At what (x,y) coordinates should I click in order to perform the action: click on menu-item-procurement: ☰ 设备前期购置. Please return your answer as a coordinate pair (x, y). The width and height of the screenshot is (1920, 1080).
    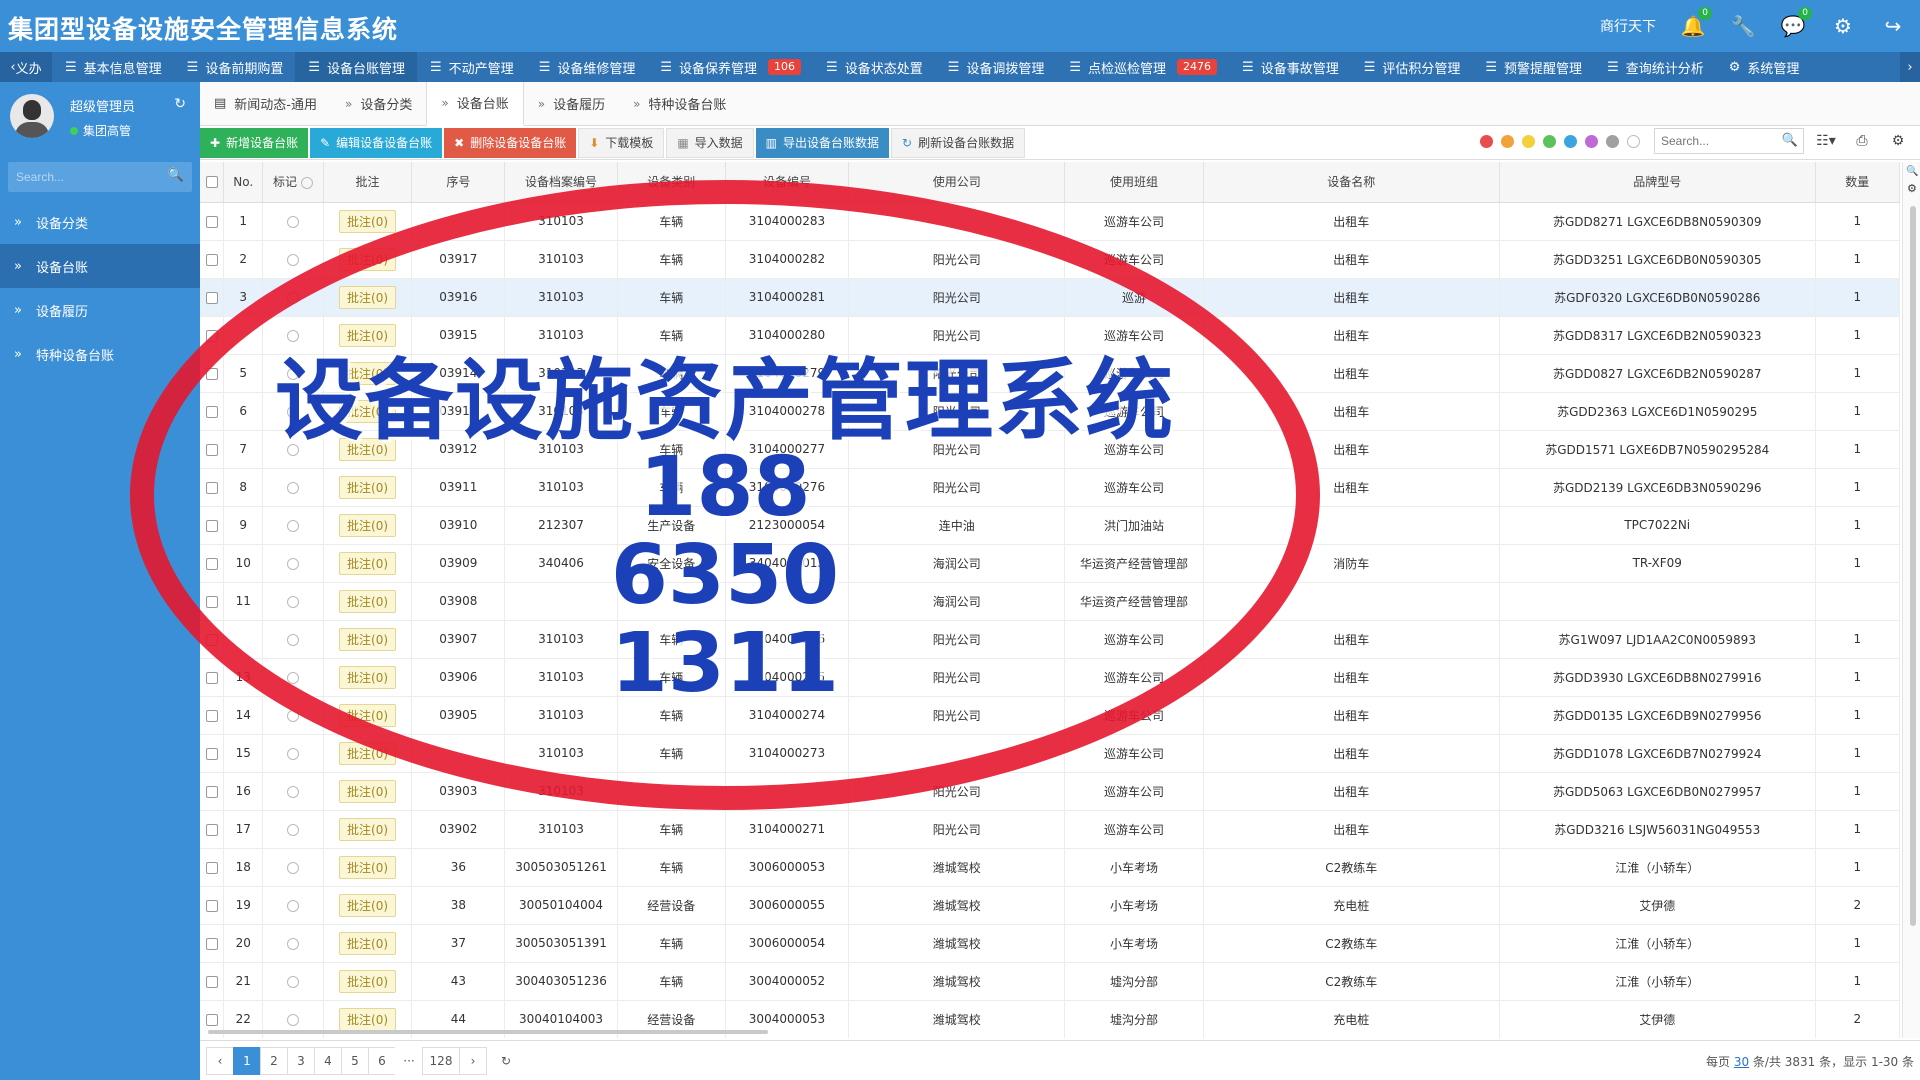
    Looking at the image, I should click on (235, 67).